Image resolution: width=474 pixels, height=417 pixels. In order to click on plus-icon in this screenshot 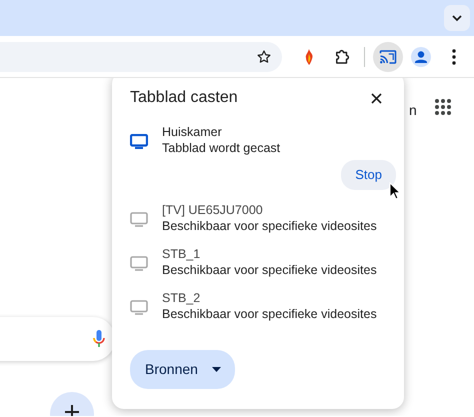, I will do `click(72, 410)`.